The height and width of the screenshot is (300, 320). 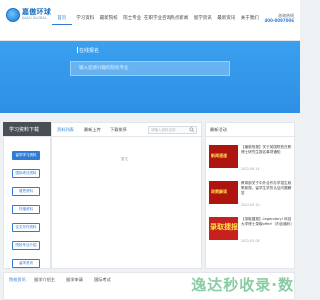 What do you see at coordinates (26, 173) in the screenshot?
I see `category-button: 国际考试资料` at bounding box center [26, 173].